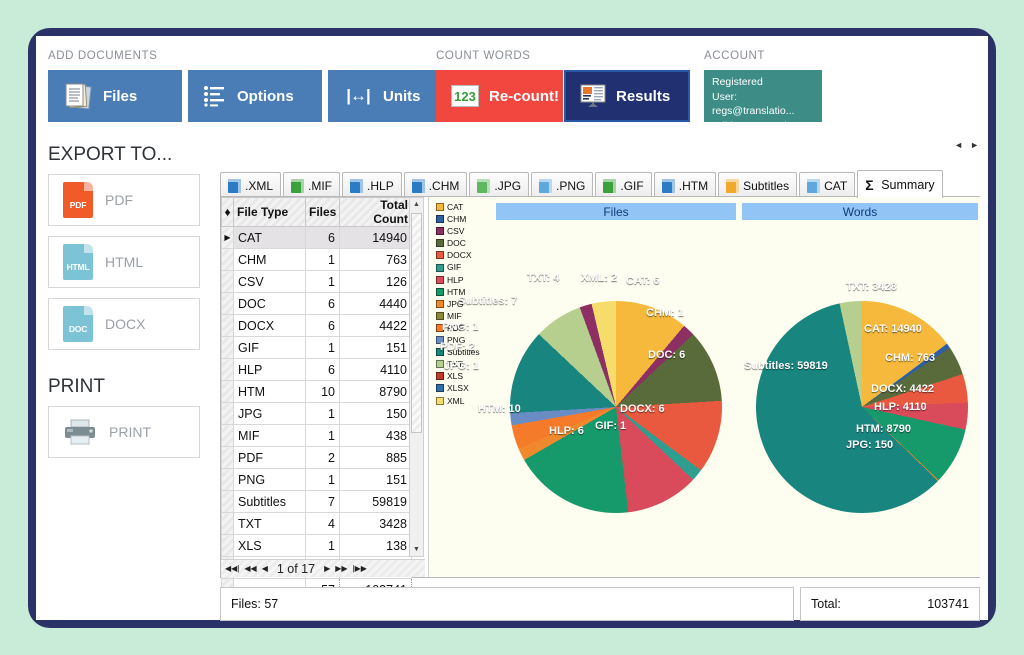  I want to click on table-row: CHM 1 763, so click(316, 259).